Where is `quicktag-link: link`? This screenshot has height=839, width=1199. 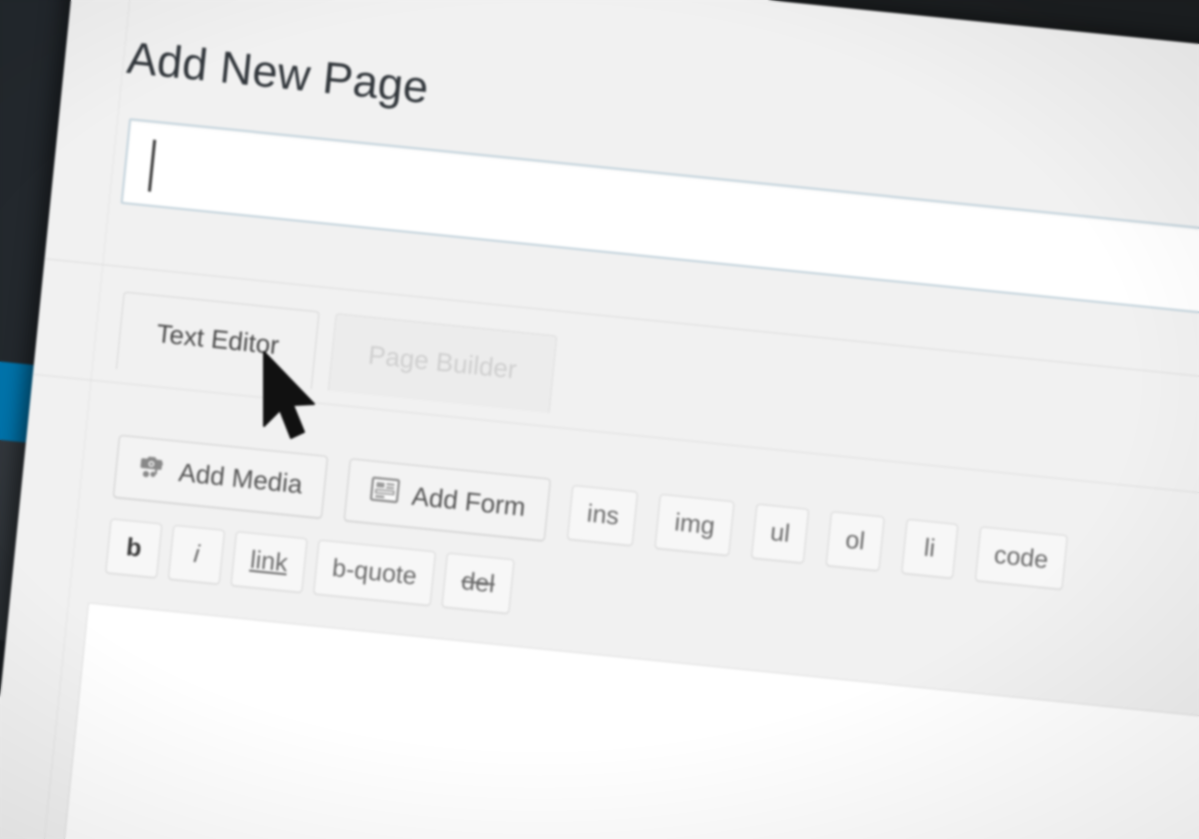 quicktag-link: link is located at coordinates (269, 562).